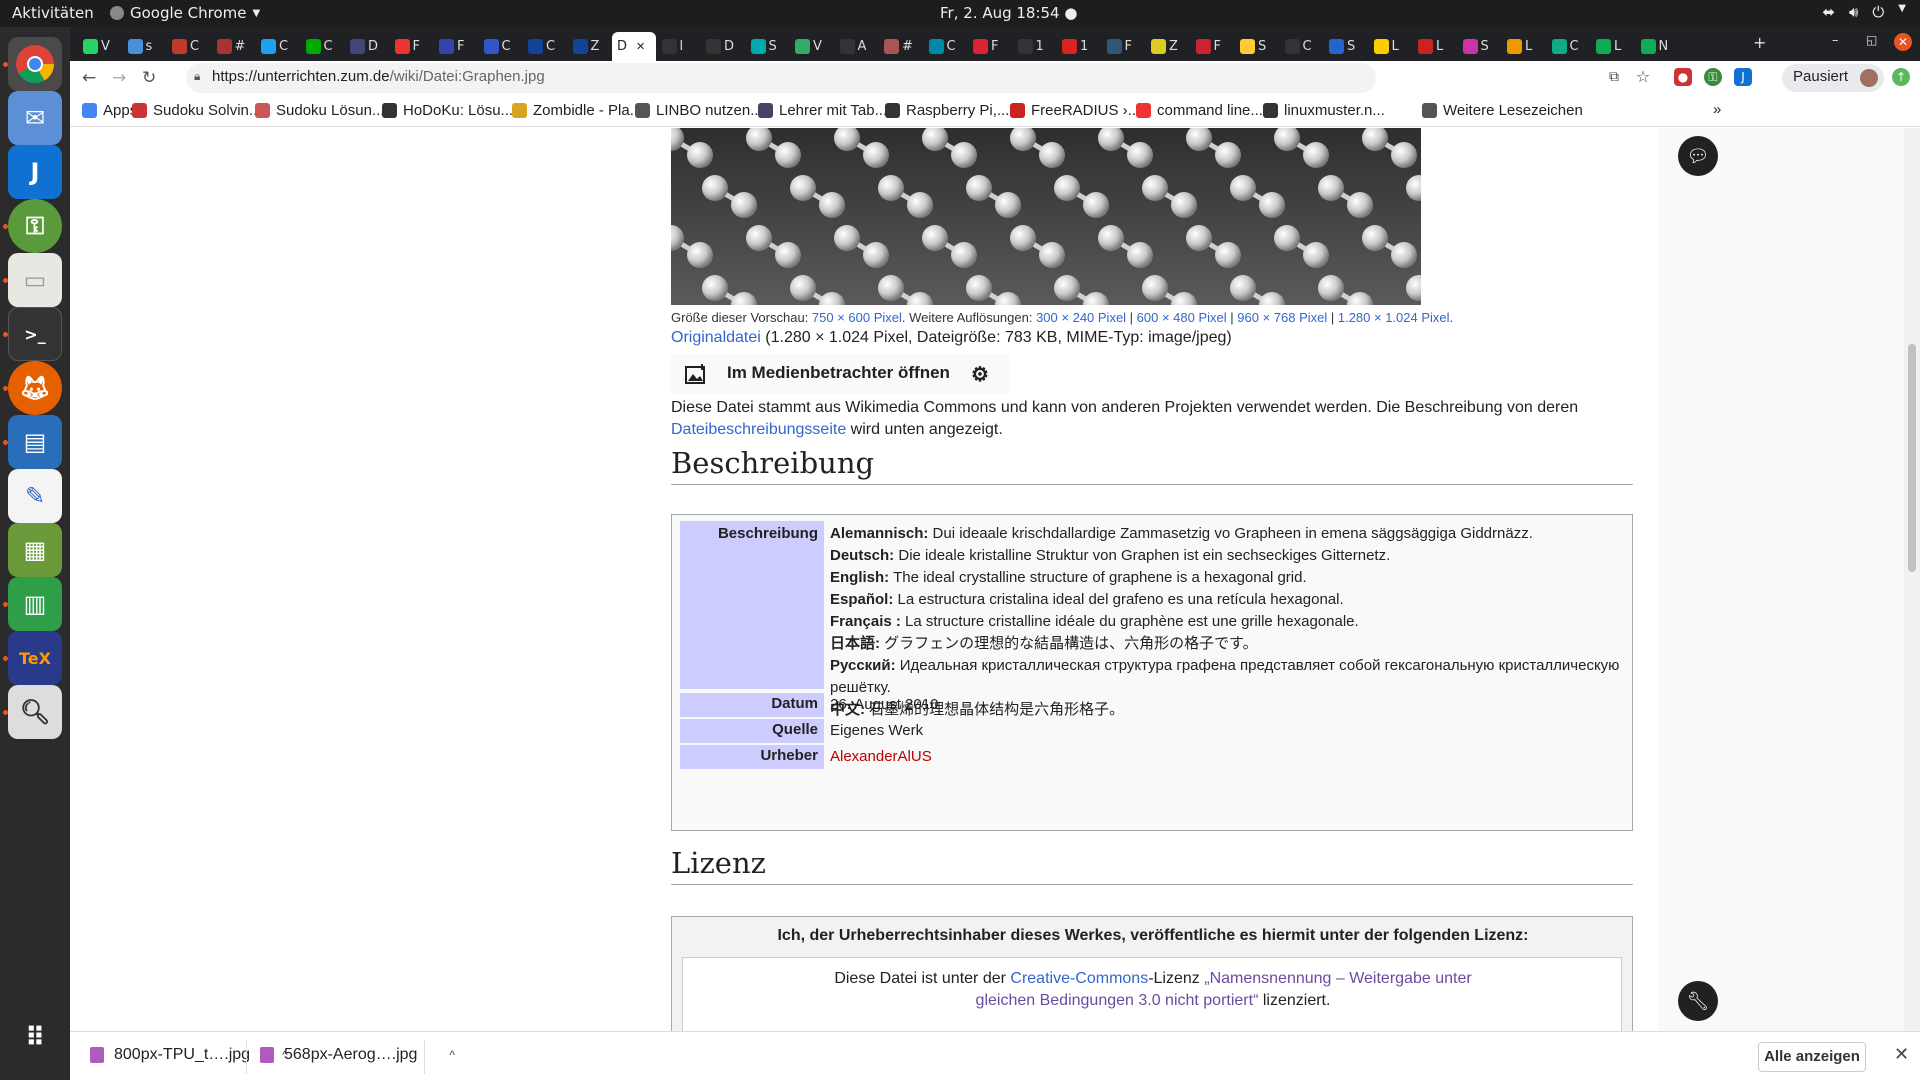  Describe the element at coordinates (1871, 40) in the screenshot. I see `maximize-button: ◱` at that location.